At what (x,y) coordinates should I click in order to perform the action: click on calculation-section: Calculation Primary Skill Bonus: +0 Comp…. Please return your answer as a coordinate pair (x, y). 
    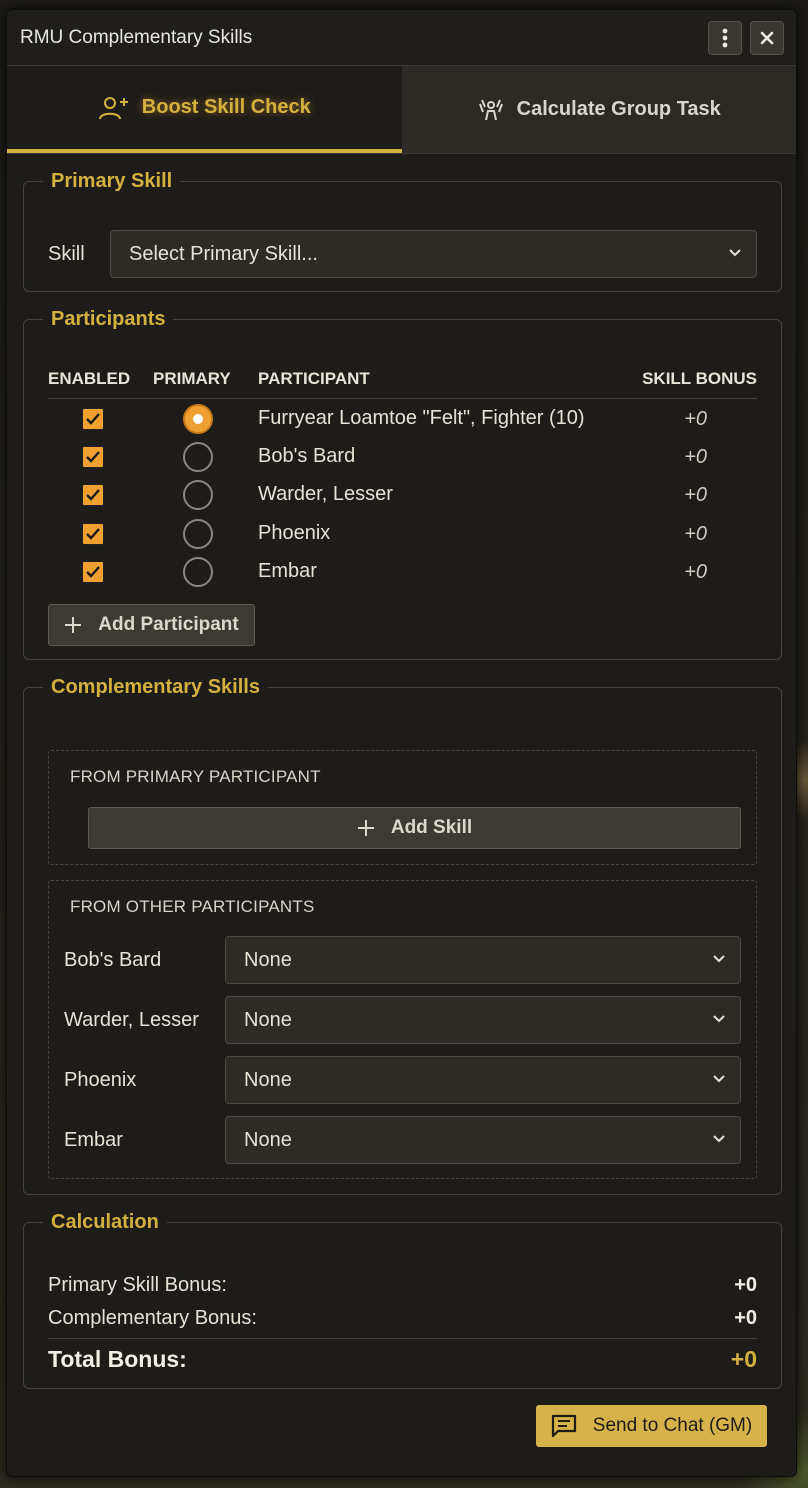
    Looking at the image, I should click on (402, 1300).